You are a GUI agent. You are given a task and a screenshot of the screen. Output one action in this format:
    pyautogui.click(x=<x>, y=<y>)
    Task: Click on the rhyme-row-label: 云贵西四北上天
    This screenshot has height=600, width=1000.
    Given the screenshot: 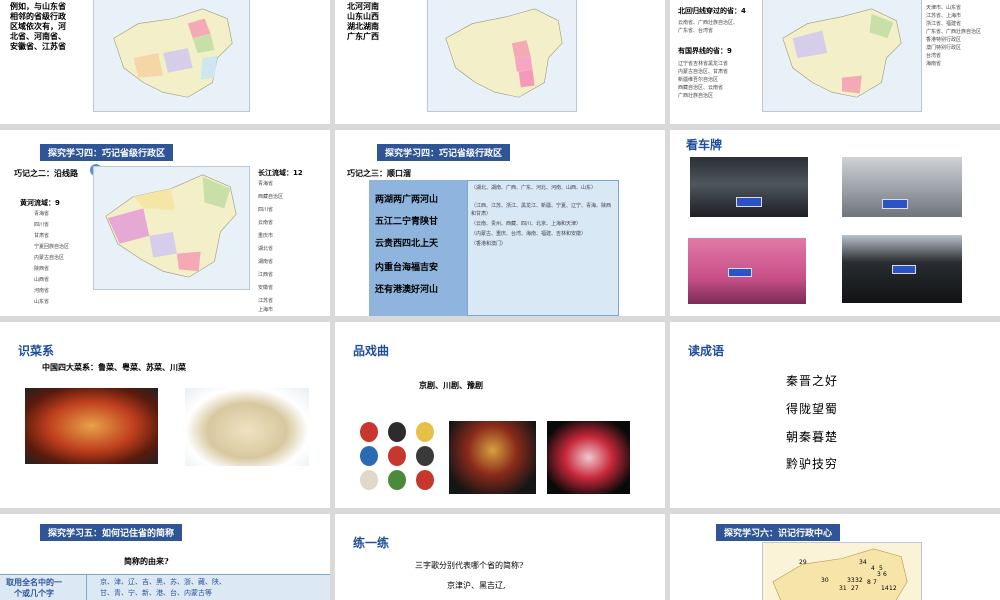 What is the action you would take?
    pyautogui.click(x=407, y=244)
    